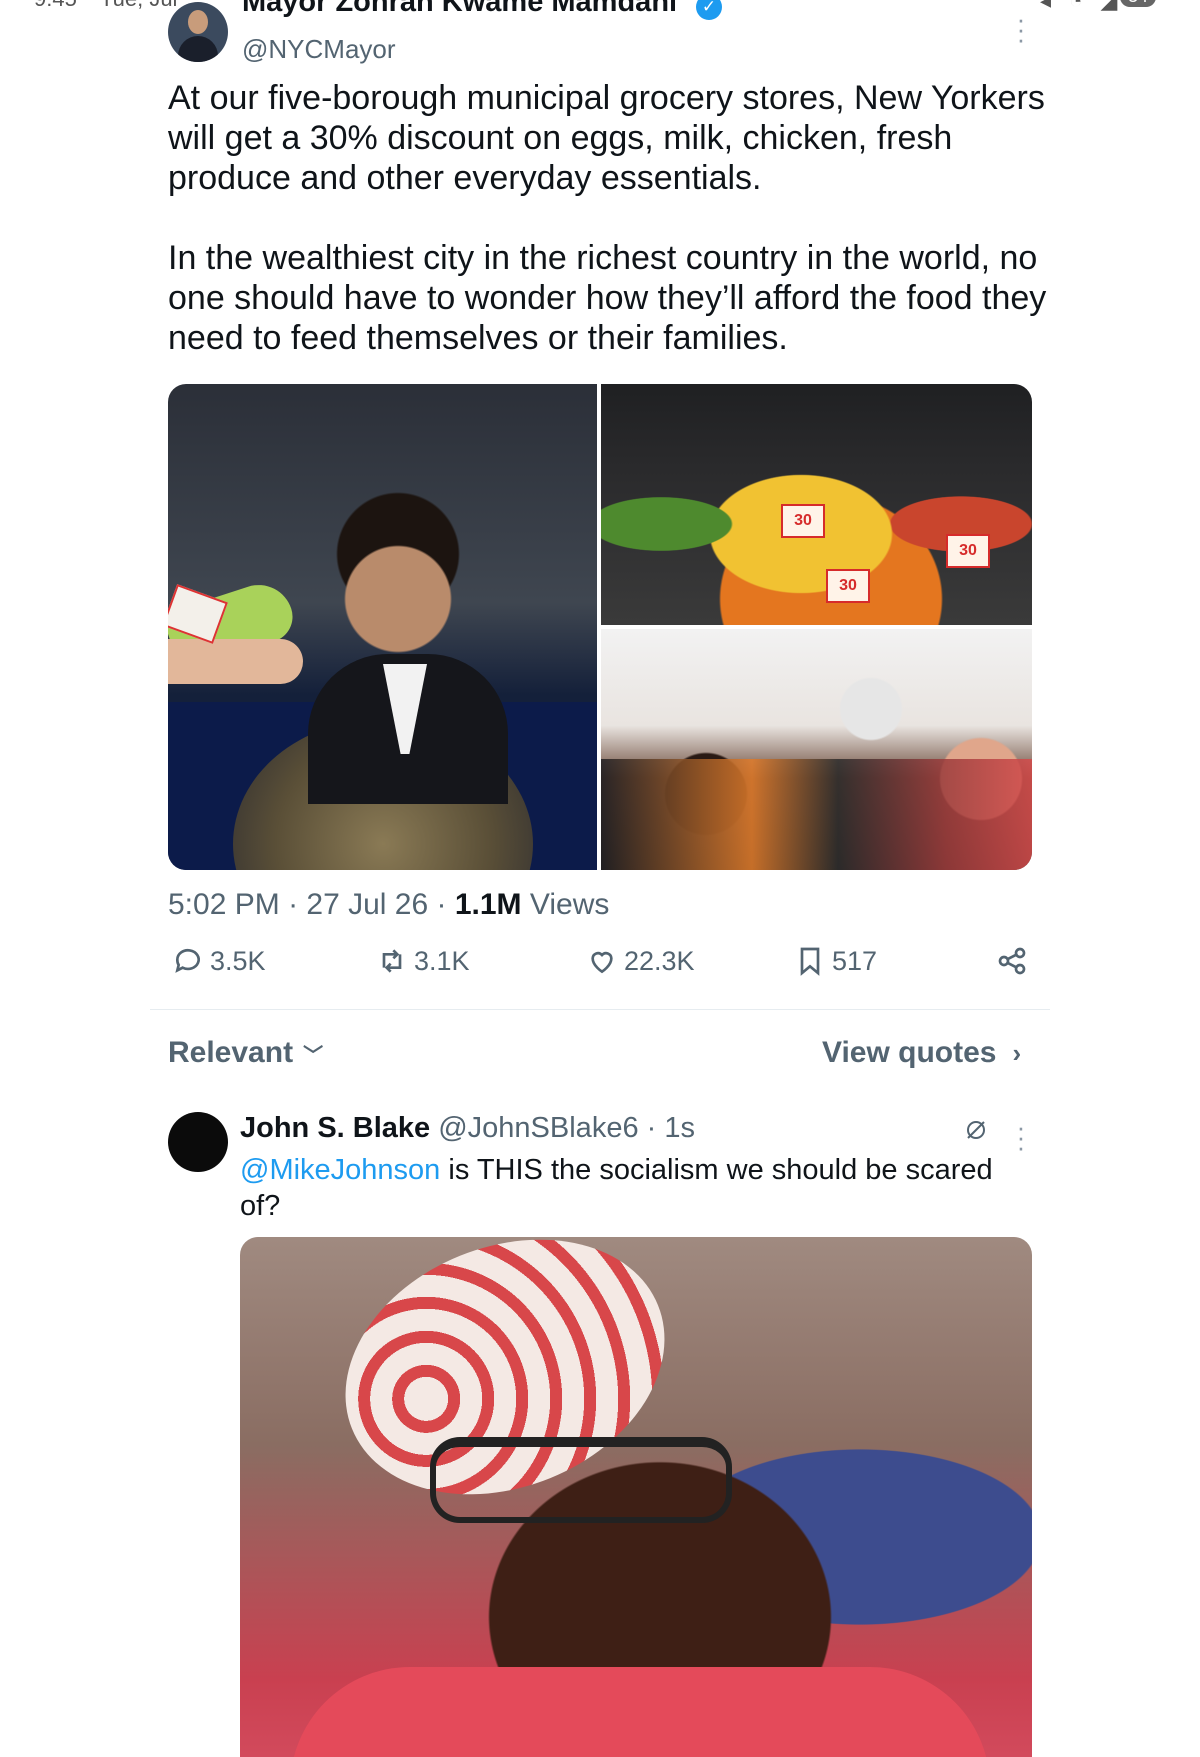  Describe the element at coordinates (569, 904) in the screenshot. I see `views-label: Views` at that location.